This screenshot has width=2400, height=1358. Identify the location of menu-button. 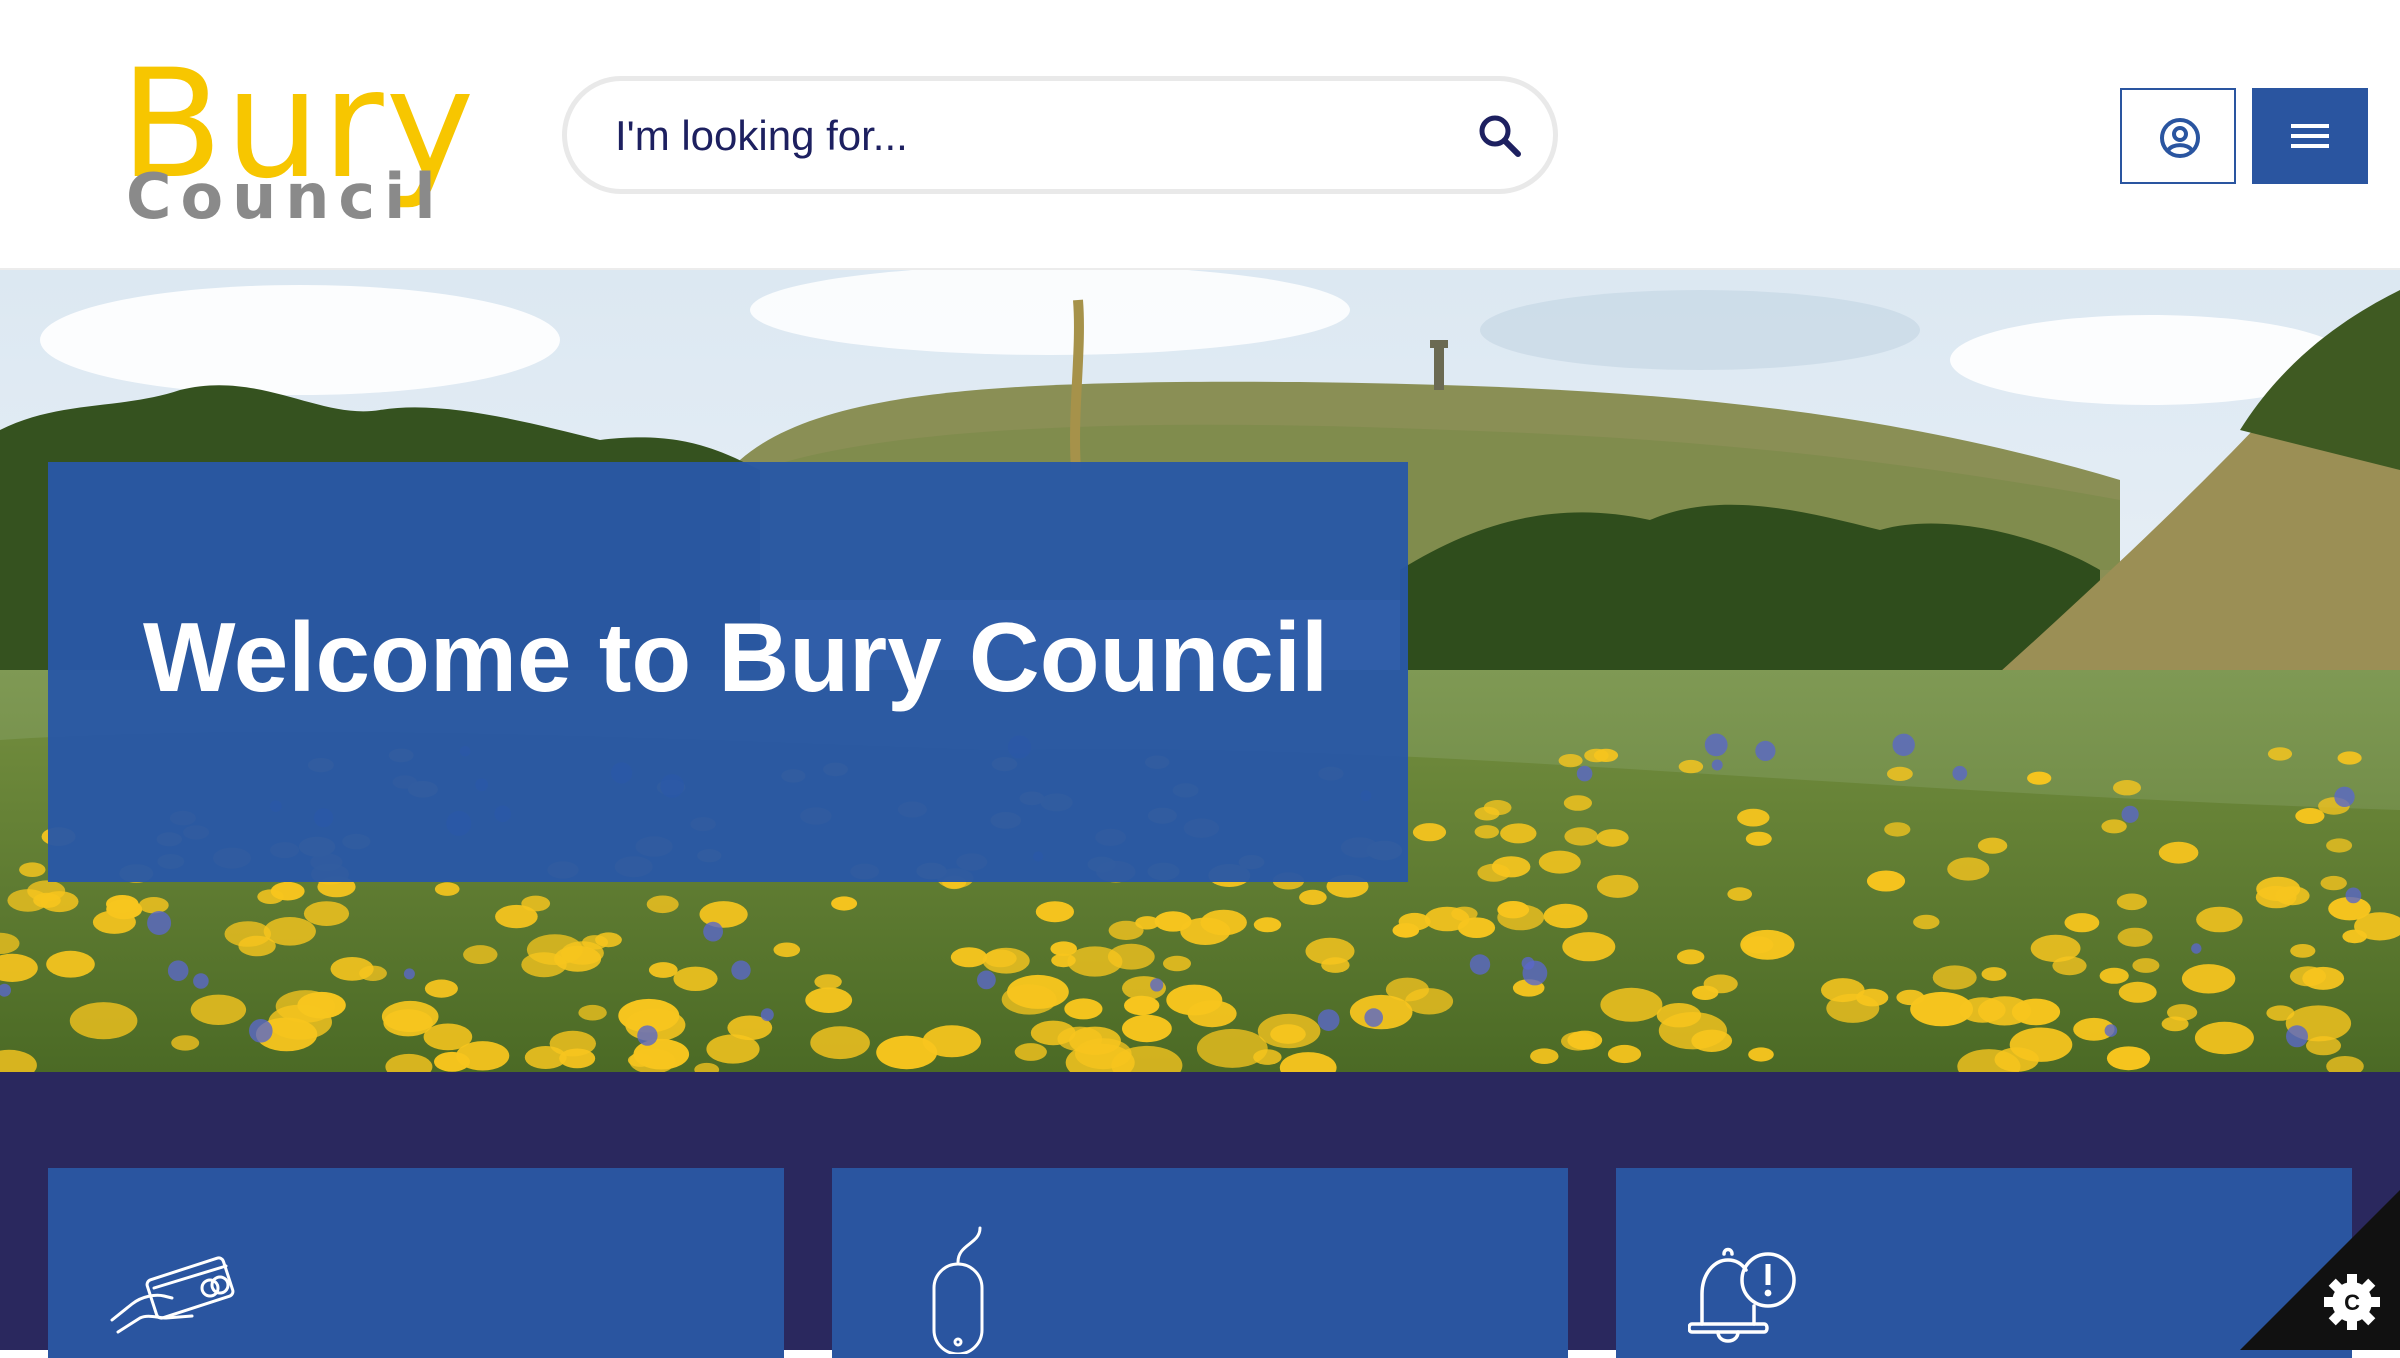
(2310, 136).